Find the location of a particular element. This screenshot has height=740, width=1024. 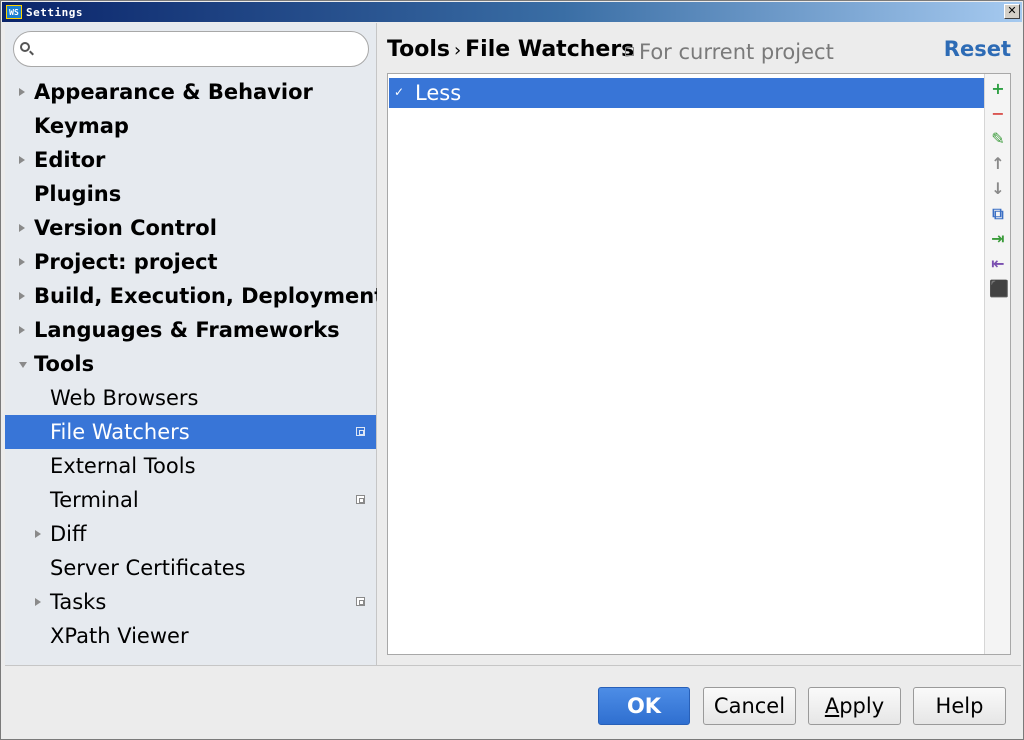

move-down-icon: ↓ is located at coordinates (998, 189).